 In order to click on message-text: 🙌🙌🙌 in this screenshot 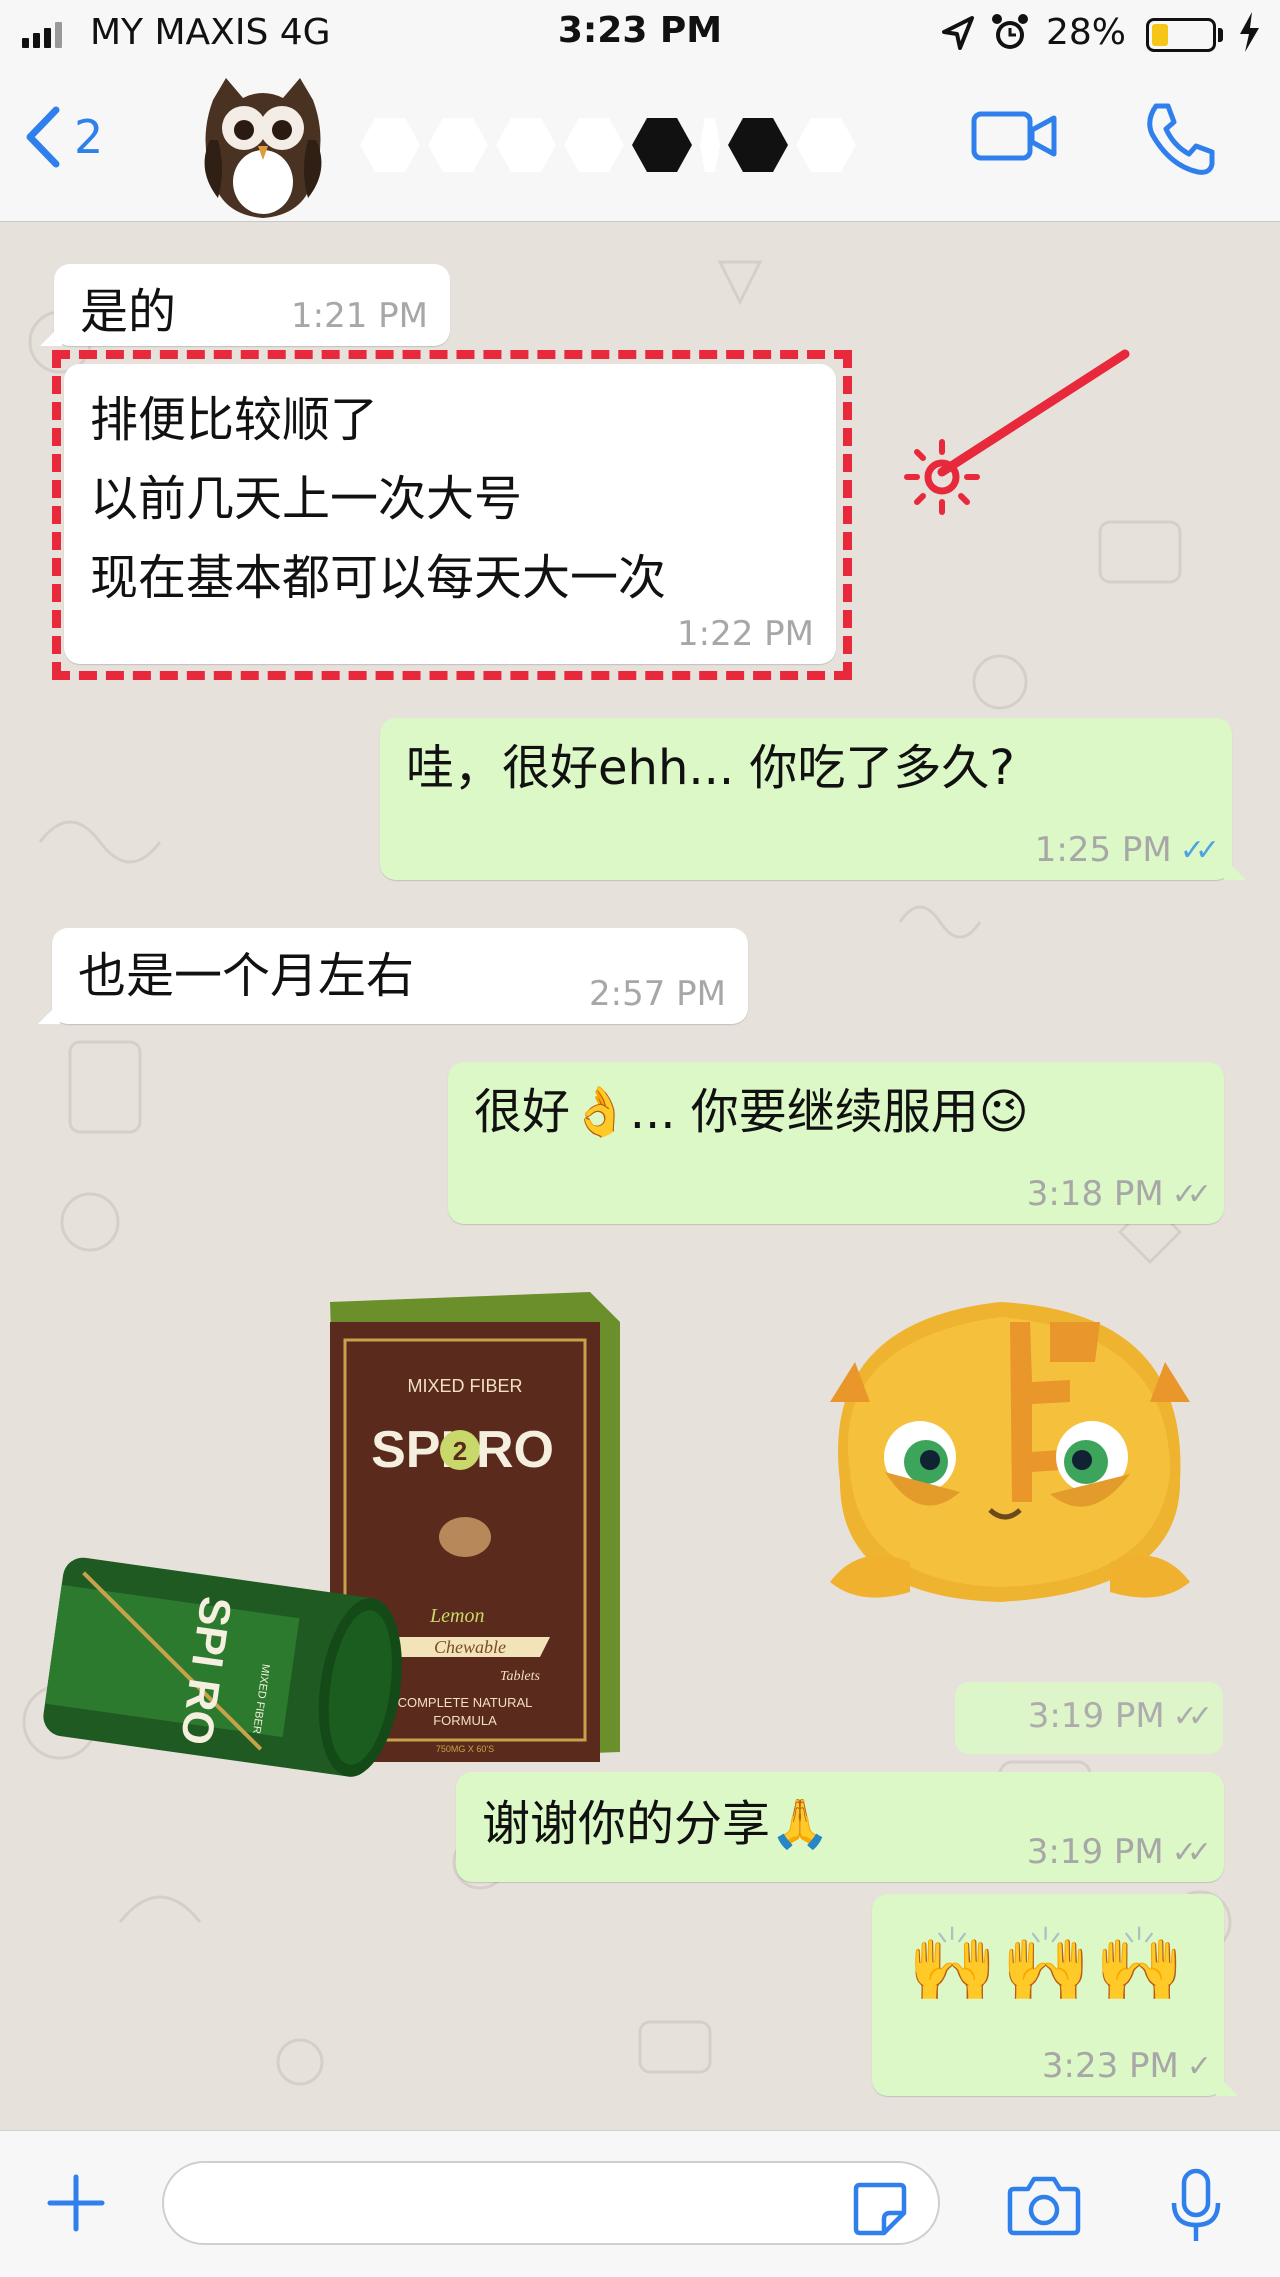, I will do `click(1048, 1964)`.